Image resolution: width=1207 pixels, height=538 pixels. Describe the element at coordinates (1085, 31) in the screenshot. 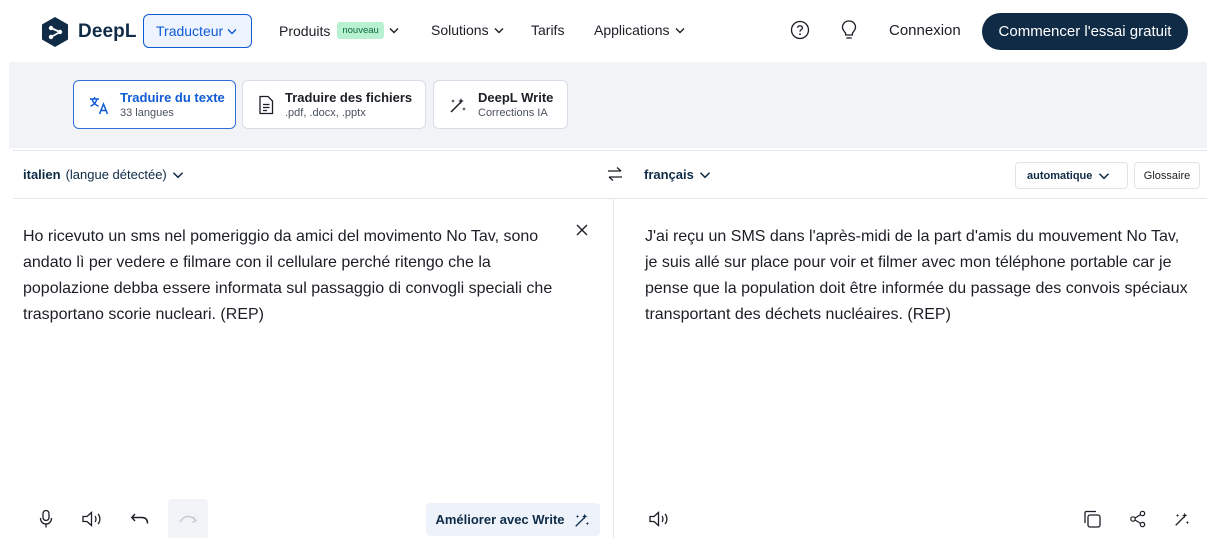

I see `start-trial-button: Commencer l'essai gratuit` at that location.